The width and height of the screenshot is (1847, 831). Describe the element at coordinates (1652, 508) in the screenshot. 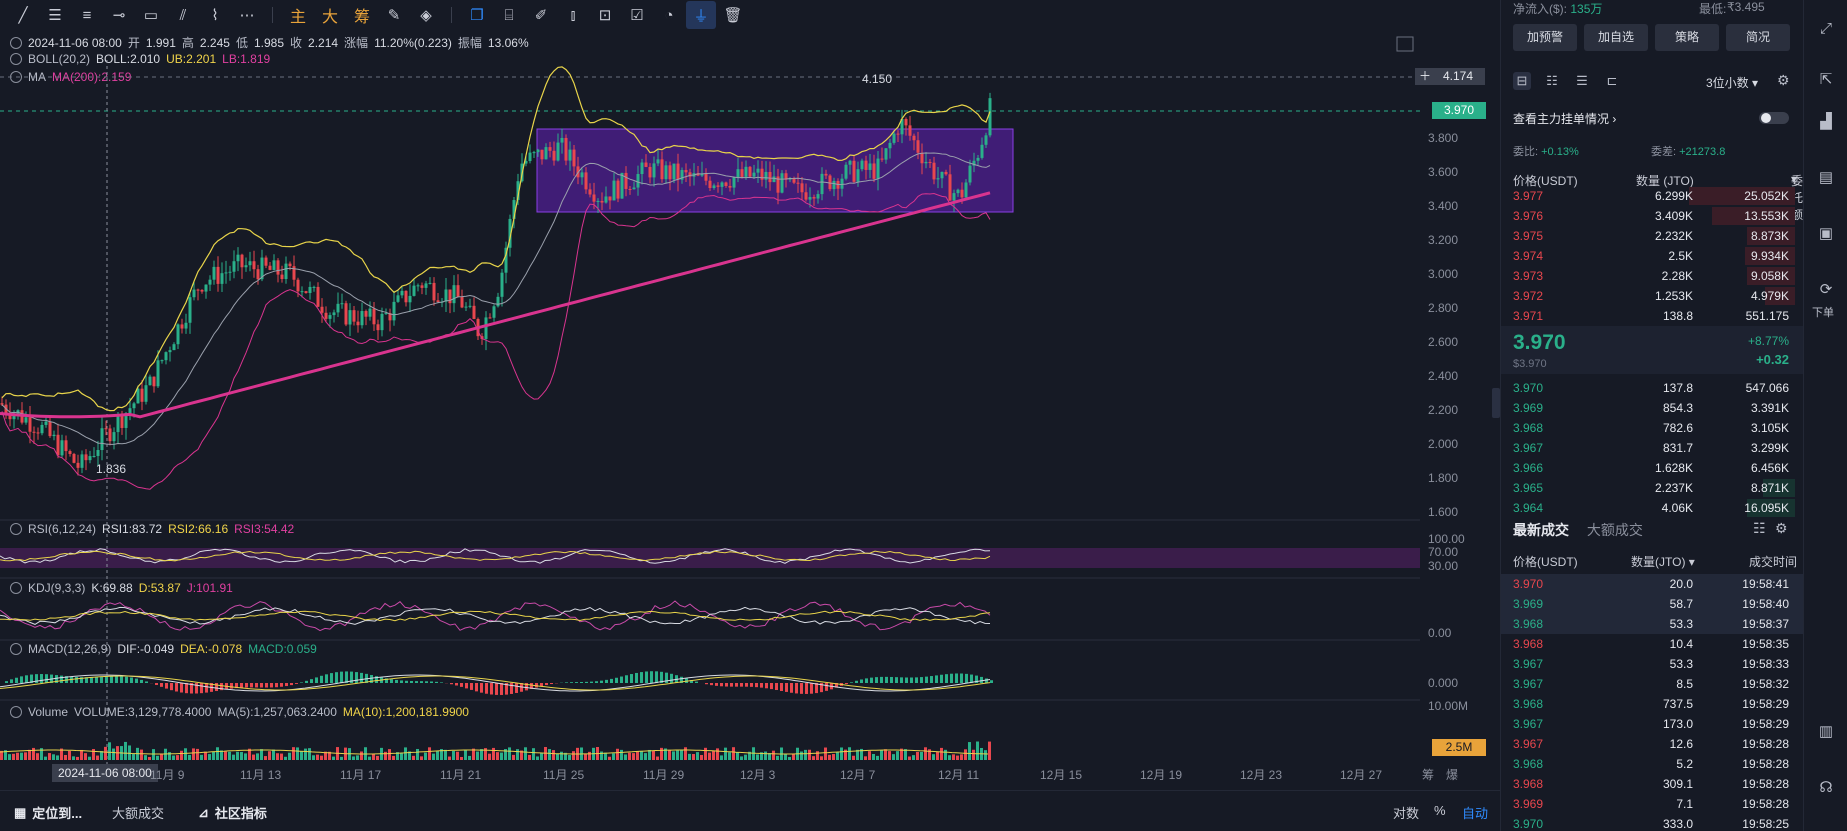

I see `orderbook-row: 3.964 4.06K 16.095K` at that location.